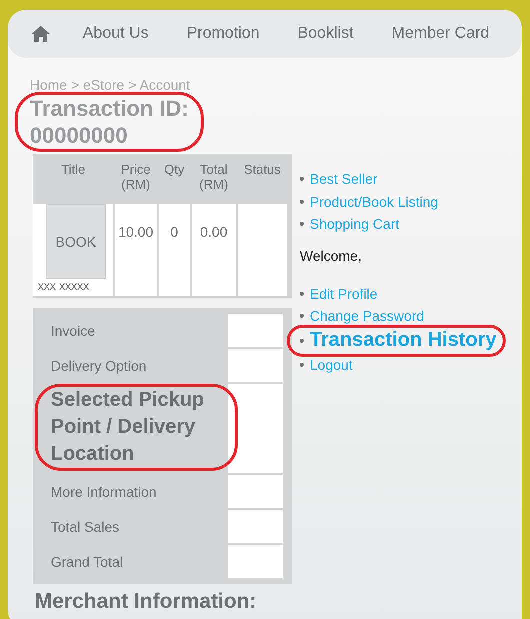  I want to click on sidebar-link: Change Password, so click(367, 316).